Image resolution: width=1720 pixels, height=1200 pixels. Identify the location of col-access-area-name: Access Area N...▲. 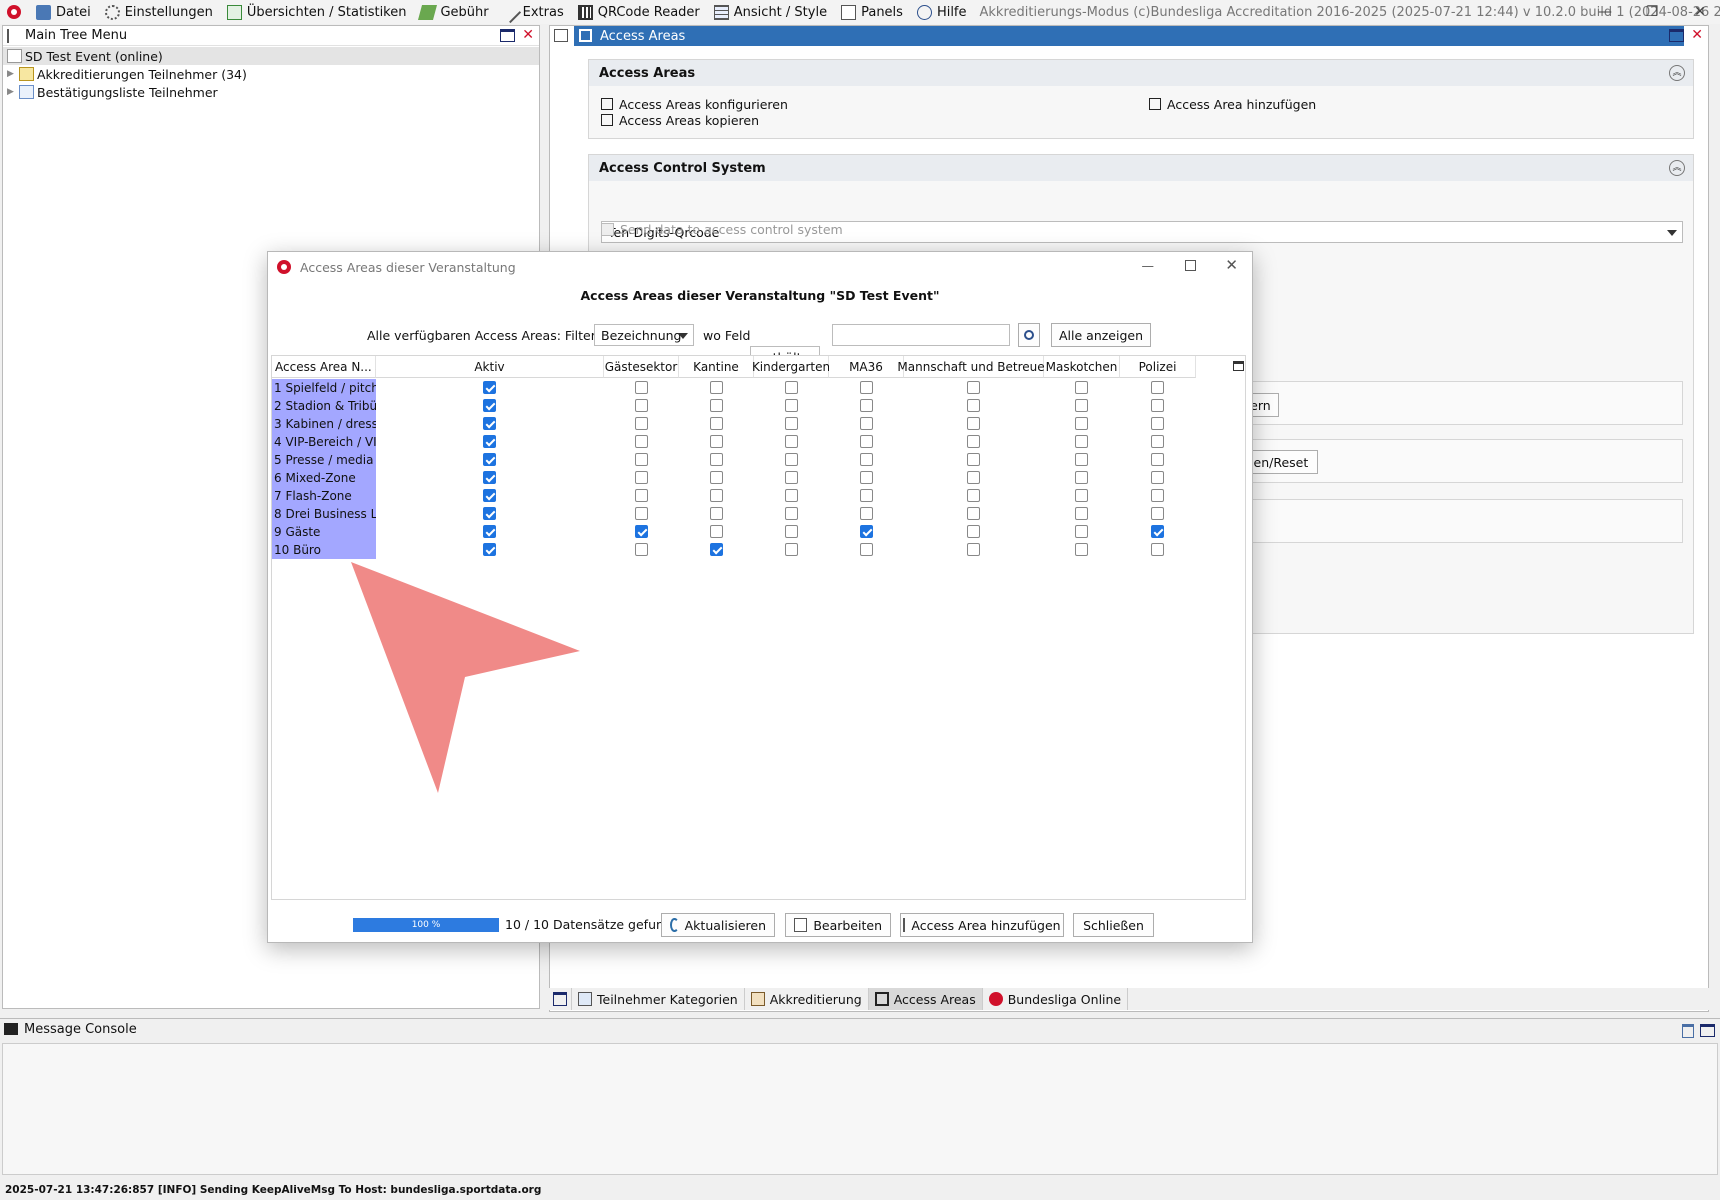
(327, 367).